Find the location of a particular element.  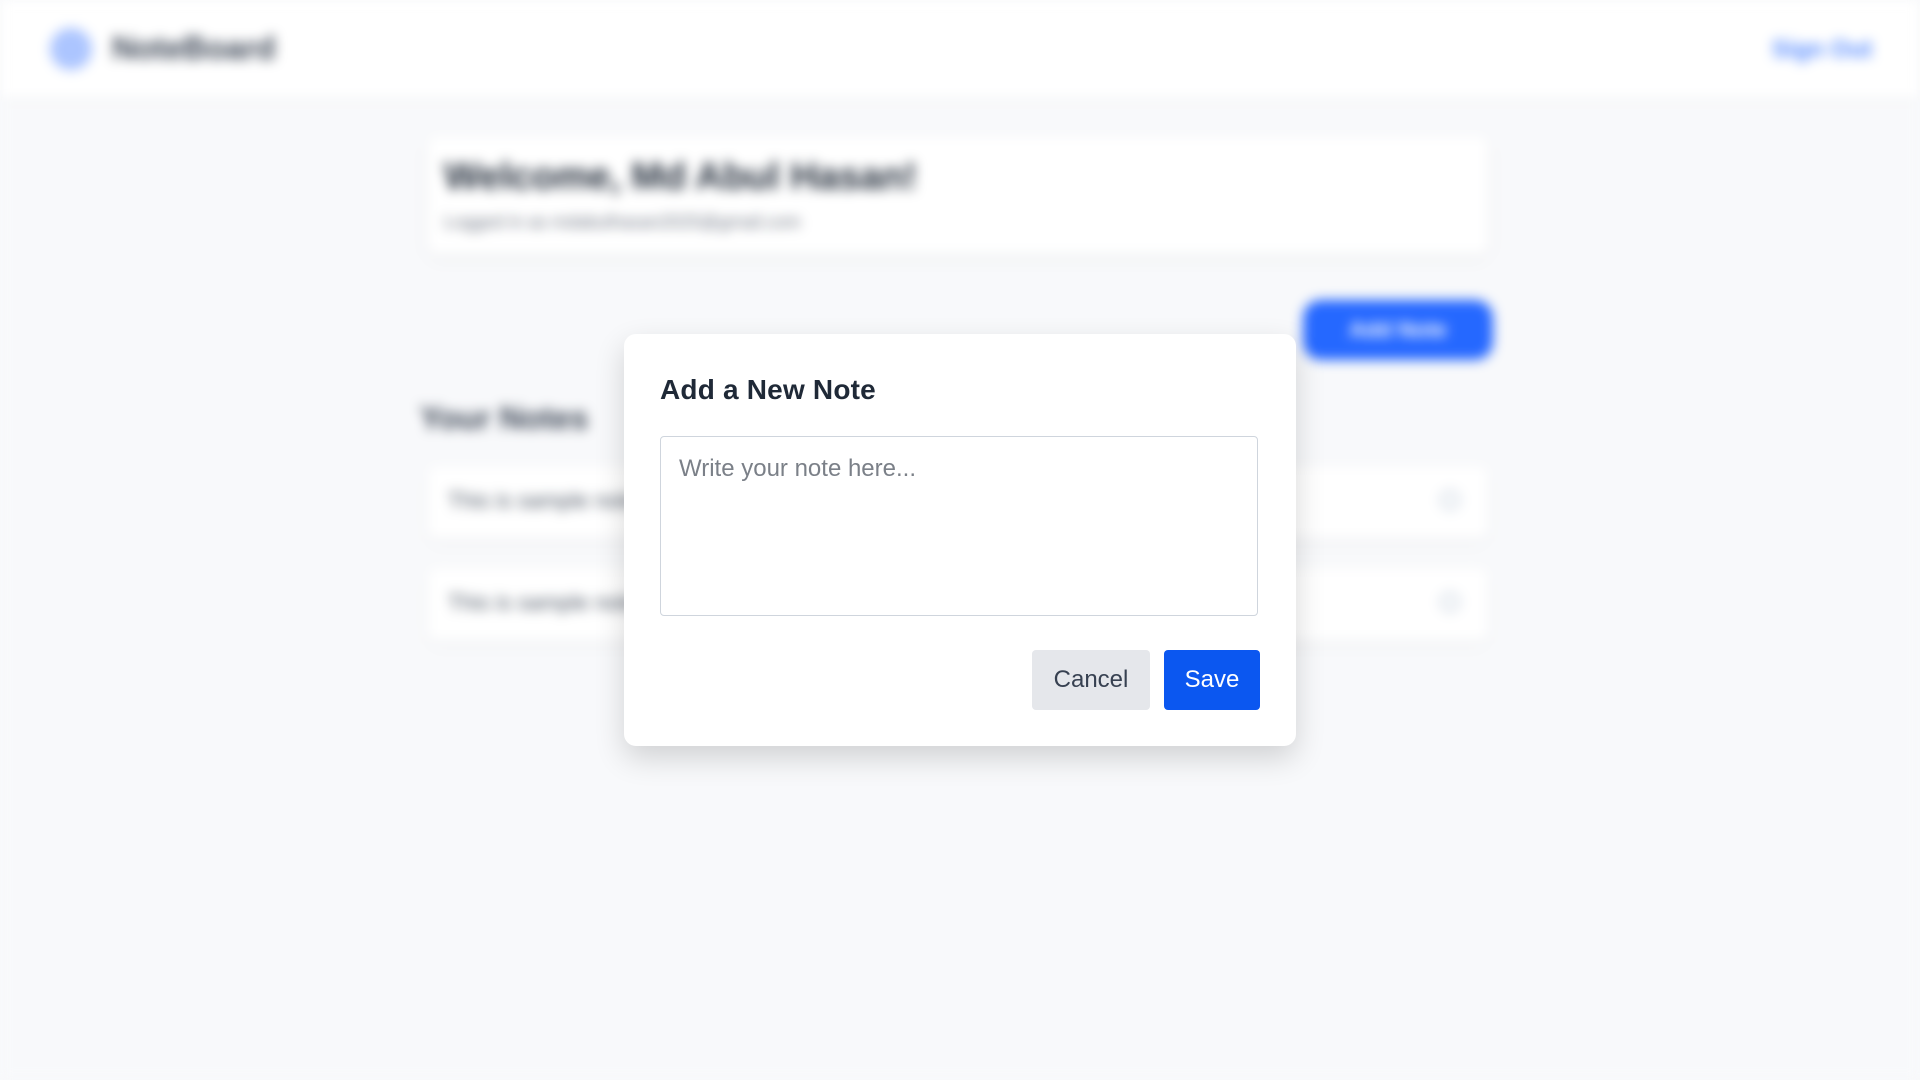

cancel-button: Cancel is located at coordinates (1091, 680).